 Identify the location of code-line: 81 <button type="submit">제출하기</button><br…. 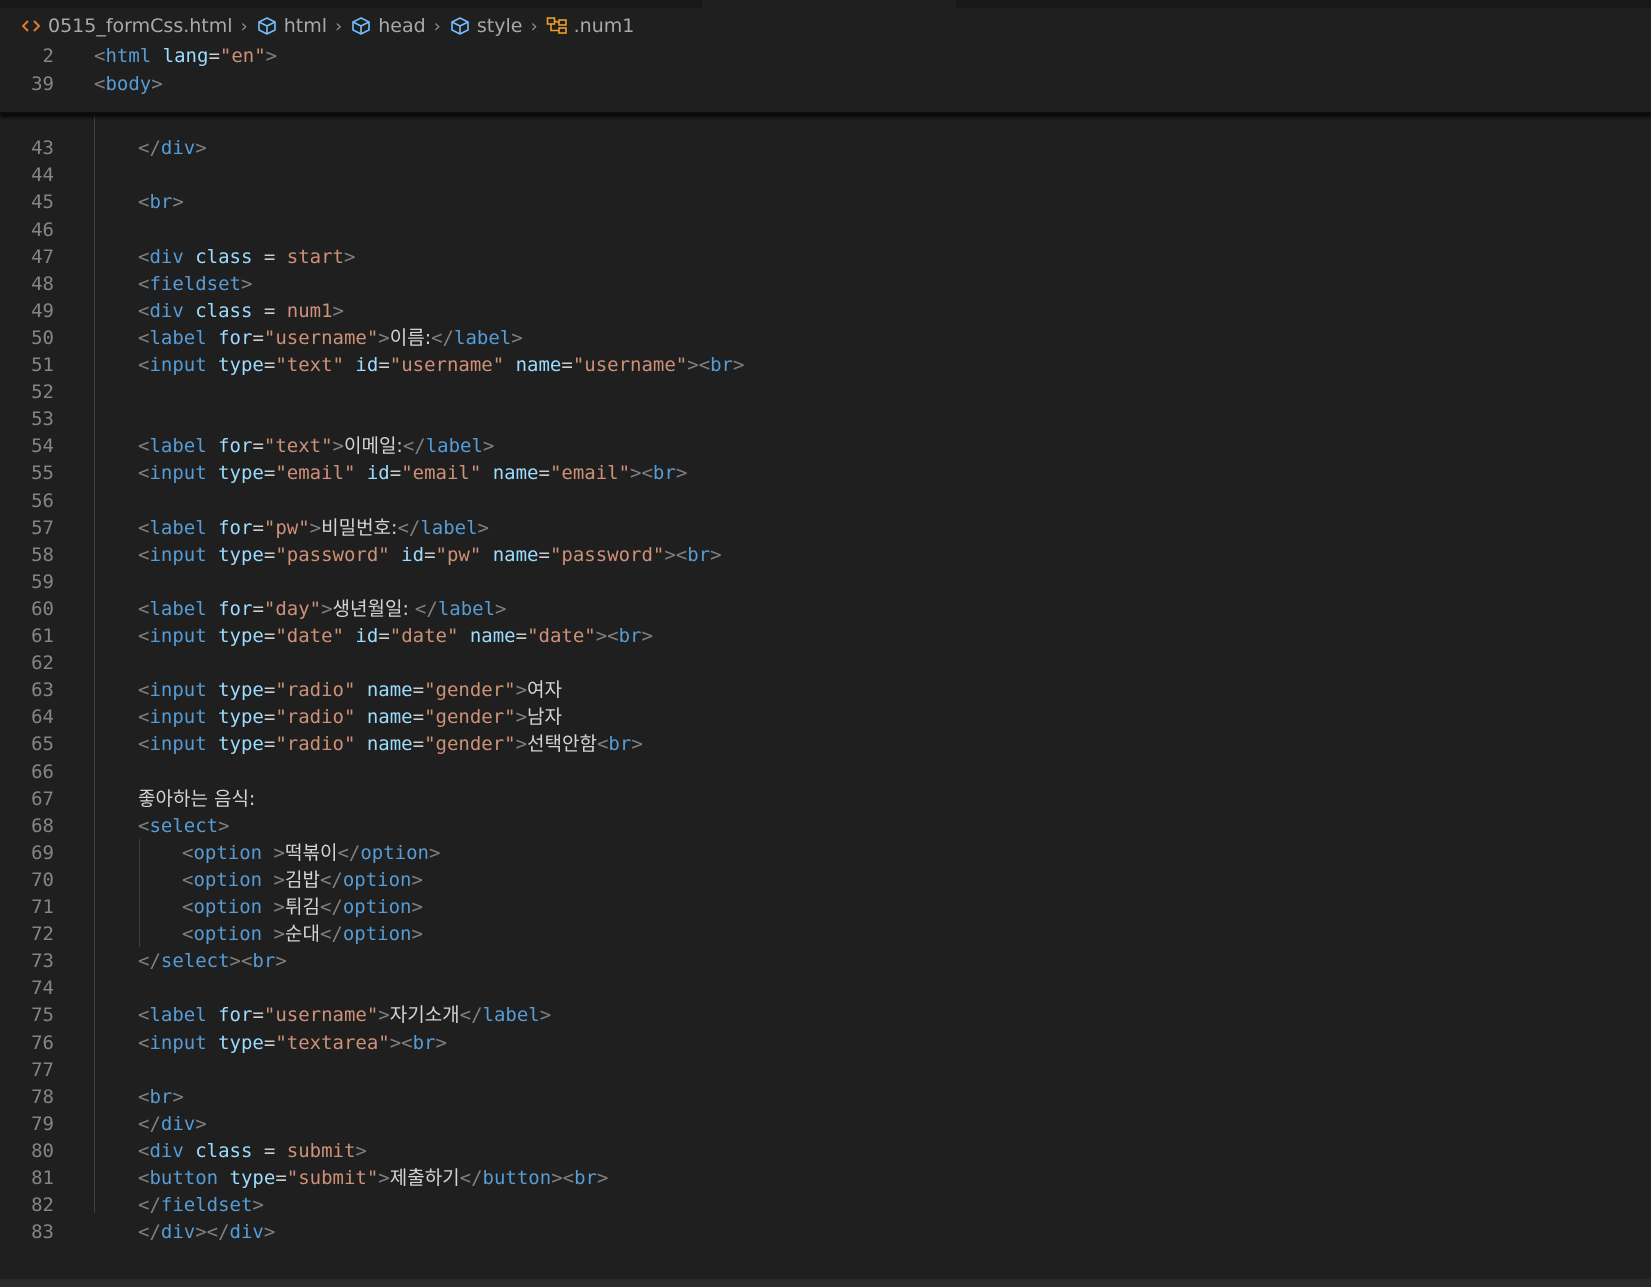
(825, 1178).